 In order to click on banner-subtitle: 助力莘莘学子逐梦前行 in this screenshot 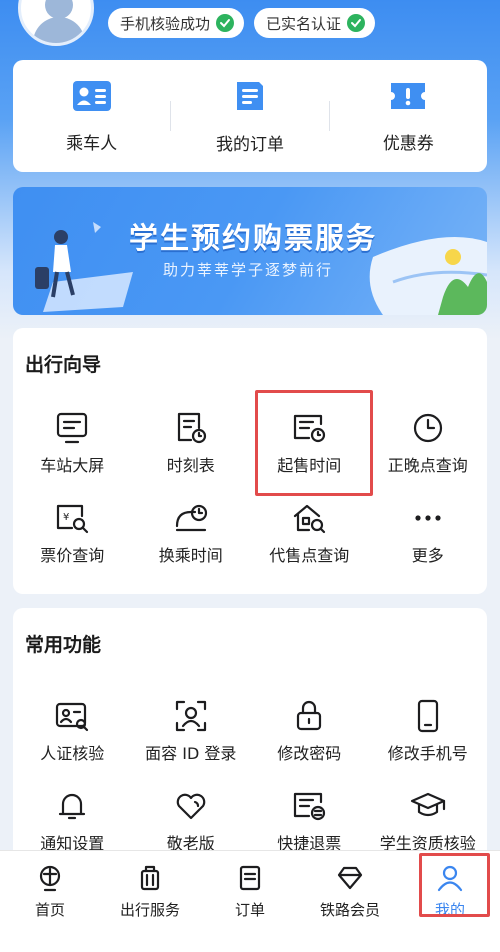, I will do `click(248, 270)`.